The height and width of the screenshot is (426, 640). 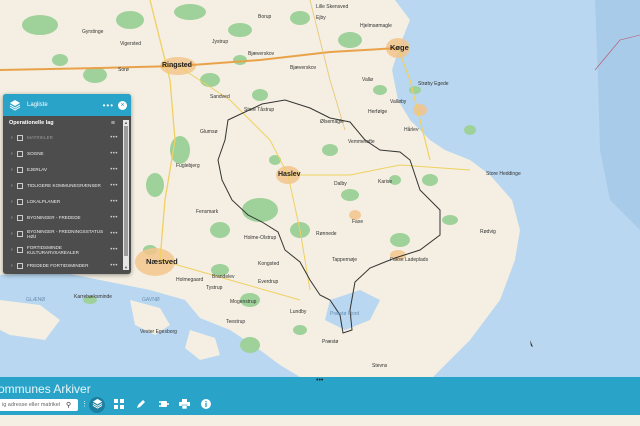 What do you see at coordinates (380, 366) in the screenshot?
I see `place-label: Stevns` at bounding box center [380, 366].